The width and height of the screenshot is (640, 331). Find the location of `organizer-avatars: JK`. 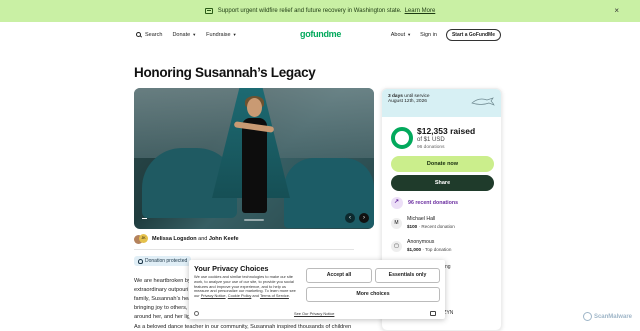

organizer-avatars: JK is located at coordinates (141, 239).